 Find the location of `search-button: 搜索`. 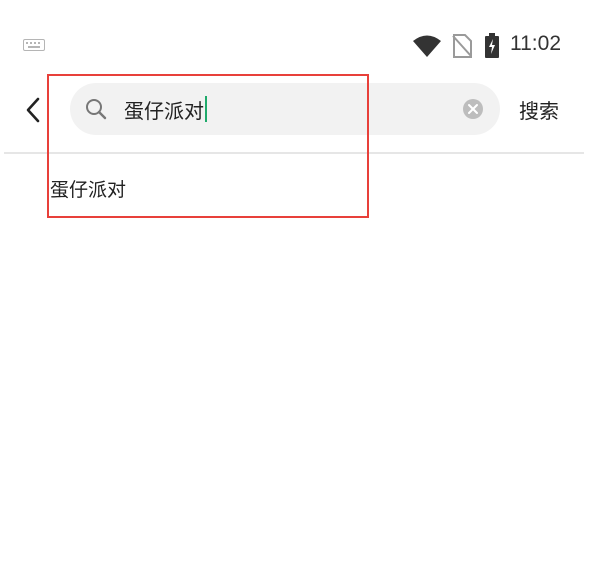

search-button: 搜索 is located at coordinates (539, 109).